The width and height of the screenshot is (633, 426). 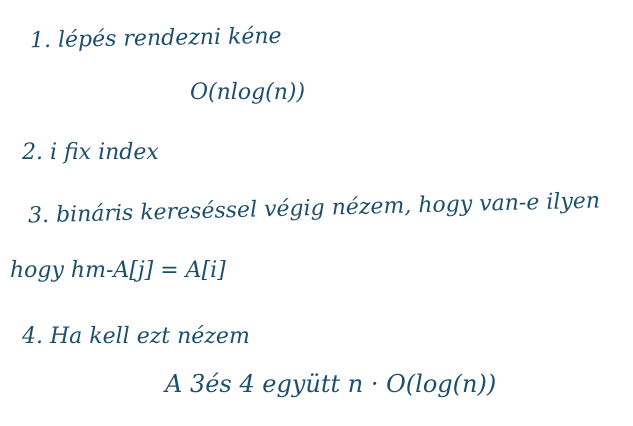 What do you see at coordinates (90, 152) in the screenshot?
I see `step-2-text: 2. i fix index` at bounding box center [90, 152].